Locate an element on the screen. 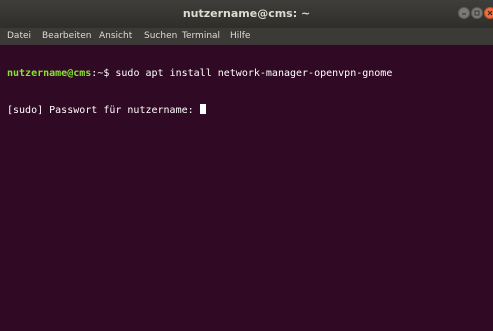 The width and height of the screenshot is (493, 331). sudo-prompt-text: [sudo] Passwort für nutzername: is located at coordinates (103, 110).